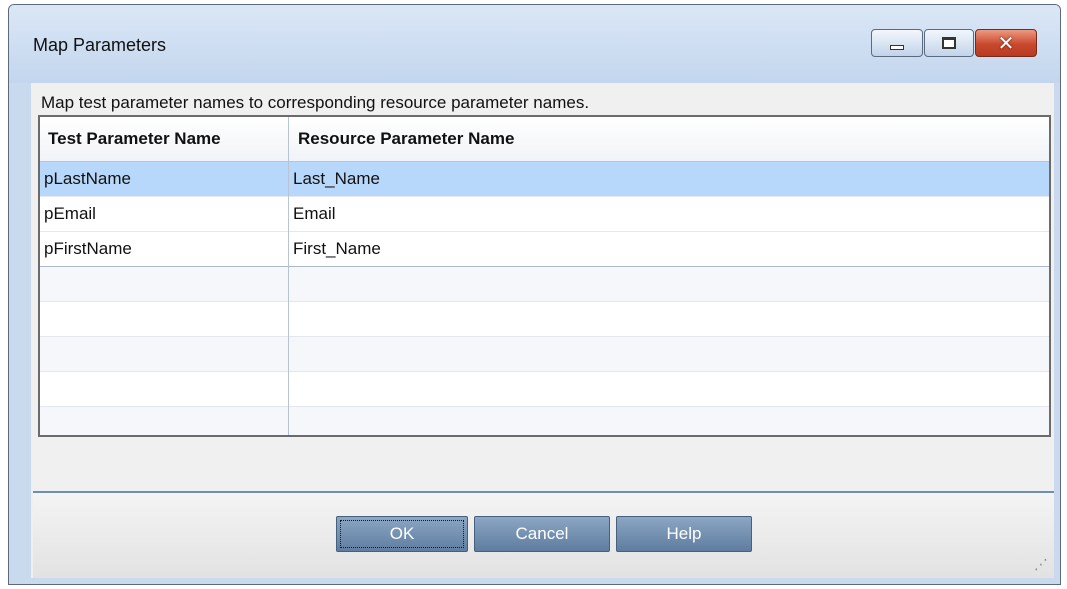 The image size is (1067, 589). Describe the element at coordinates (897, 43) in the screenshot. I see `minimize-button` at that location.